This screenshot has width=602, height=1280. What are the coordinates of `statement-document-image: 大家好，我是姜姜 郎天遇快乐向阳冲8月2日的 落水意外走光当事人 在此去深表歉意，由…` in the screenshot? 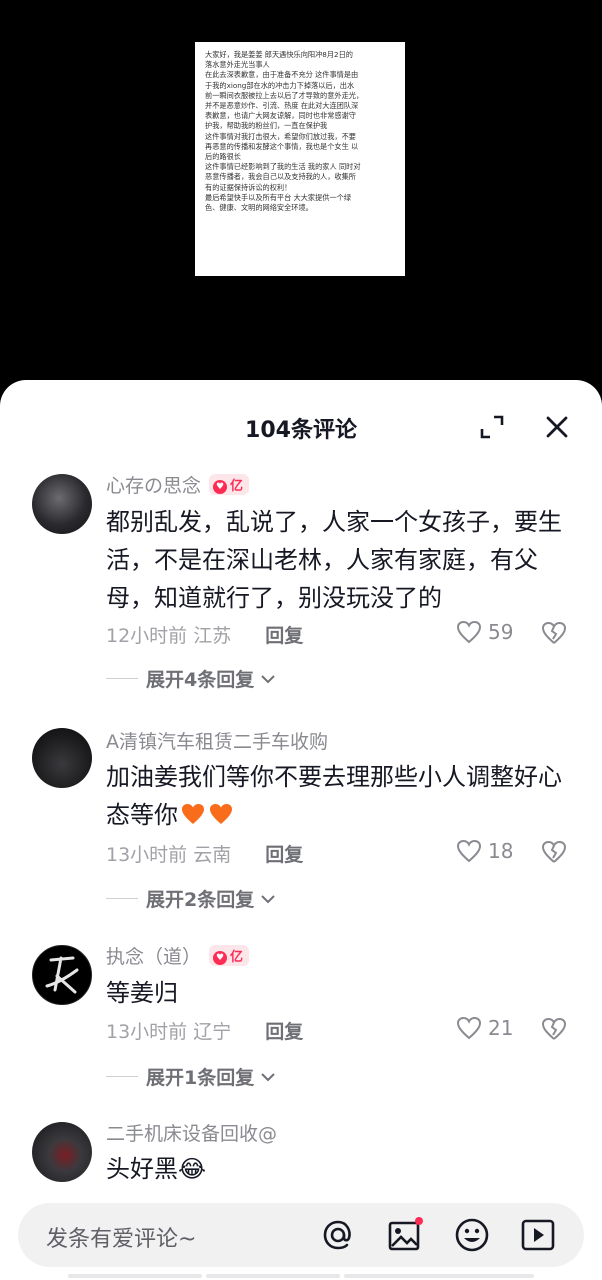 It's located at (300, 159).